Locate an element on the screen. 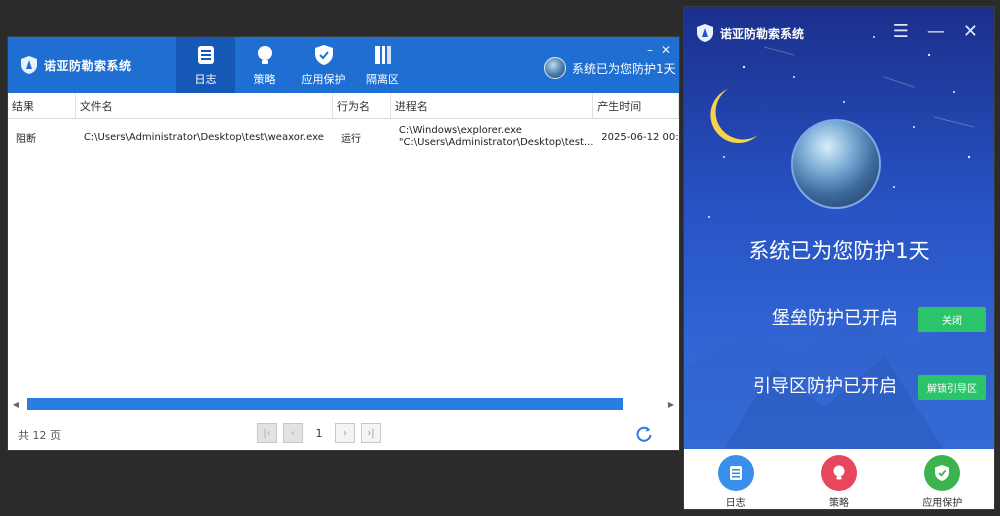 The width and height of the screenshot is (1000, 516). scroll-thumb is located at coordinates (325, 404).